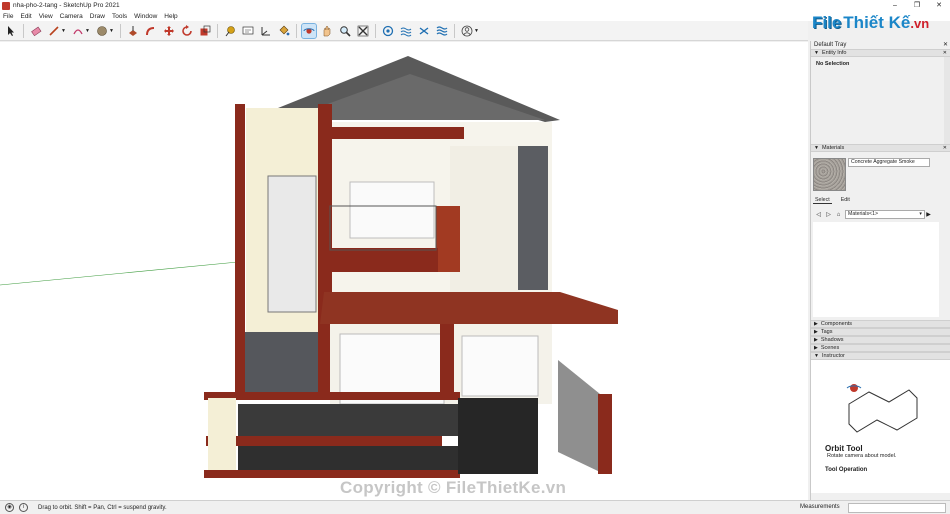  Describe the element at coordinates (332, 396) in the screenshot. I see `fence-top-rail` at that location.